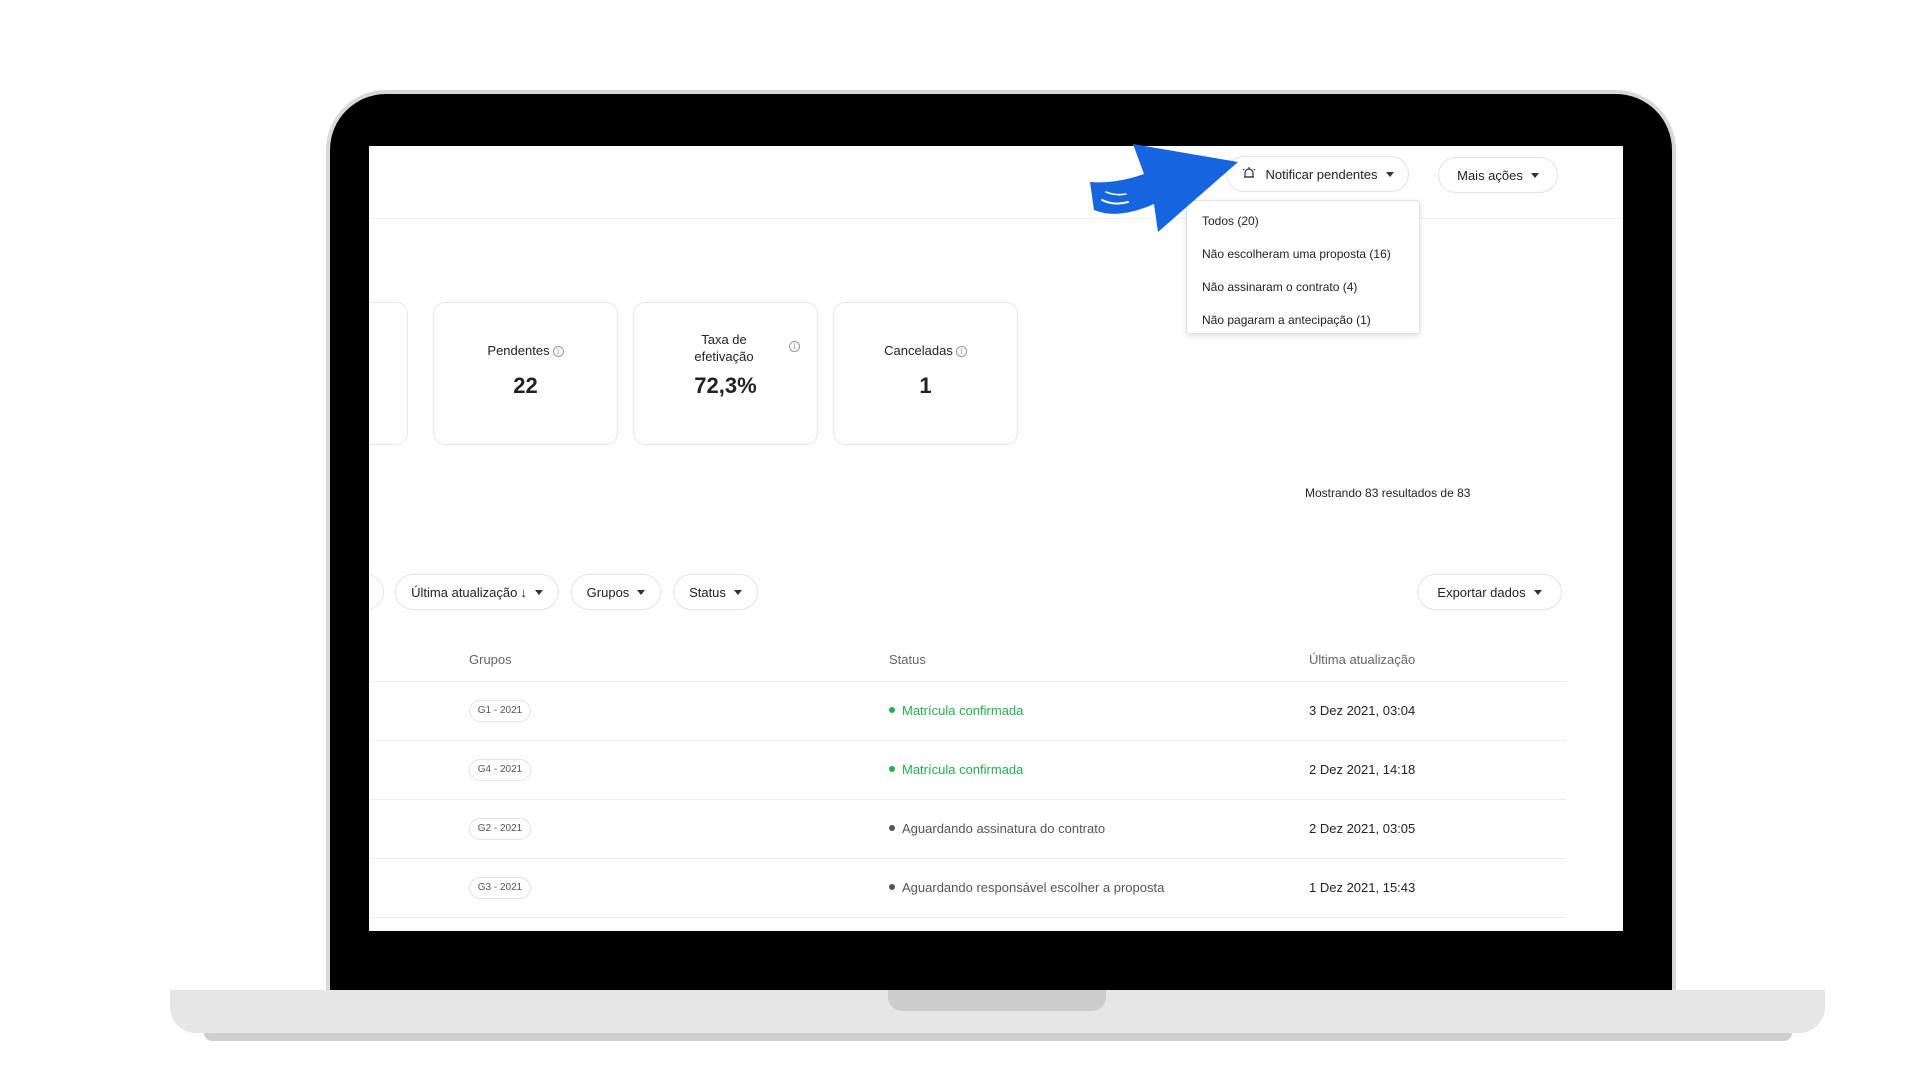  I want to click on menu-item-no-contract: Não assinaram o contrato (4), so click(1279, 287).